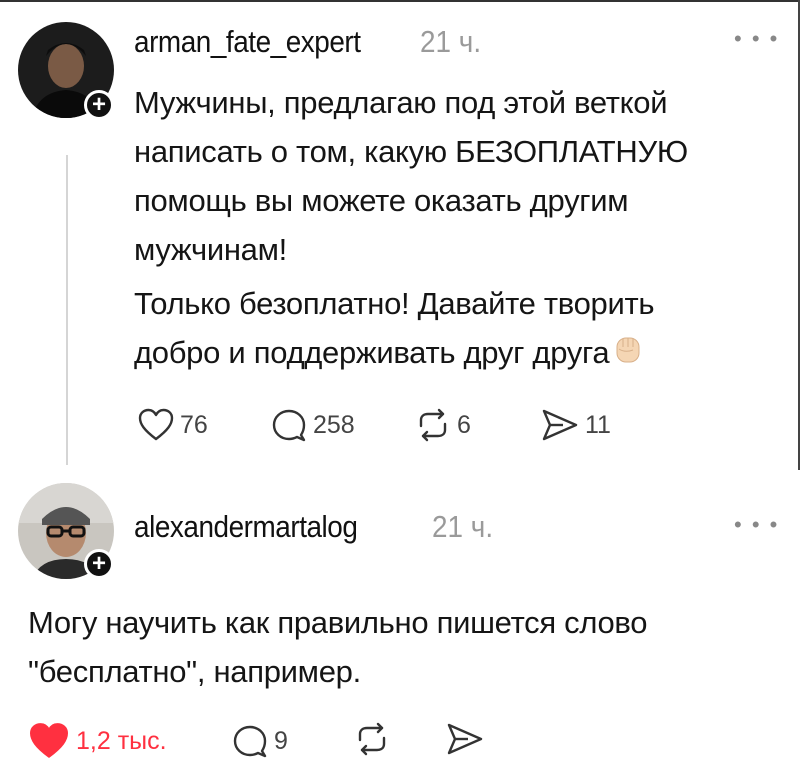 This screenshot has height=760, width=800. What do you see at coordinates (289, 425) in the screenshot?
I see `comment-bubble-icon` at bounding box center [289, 425].